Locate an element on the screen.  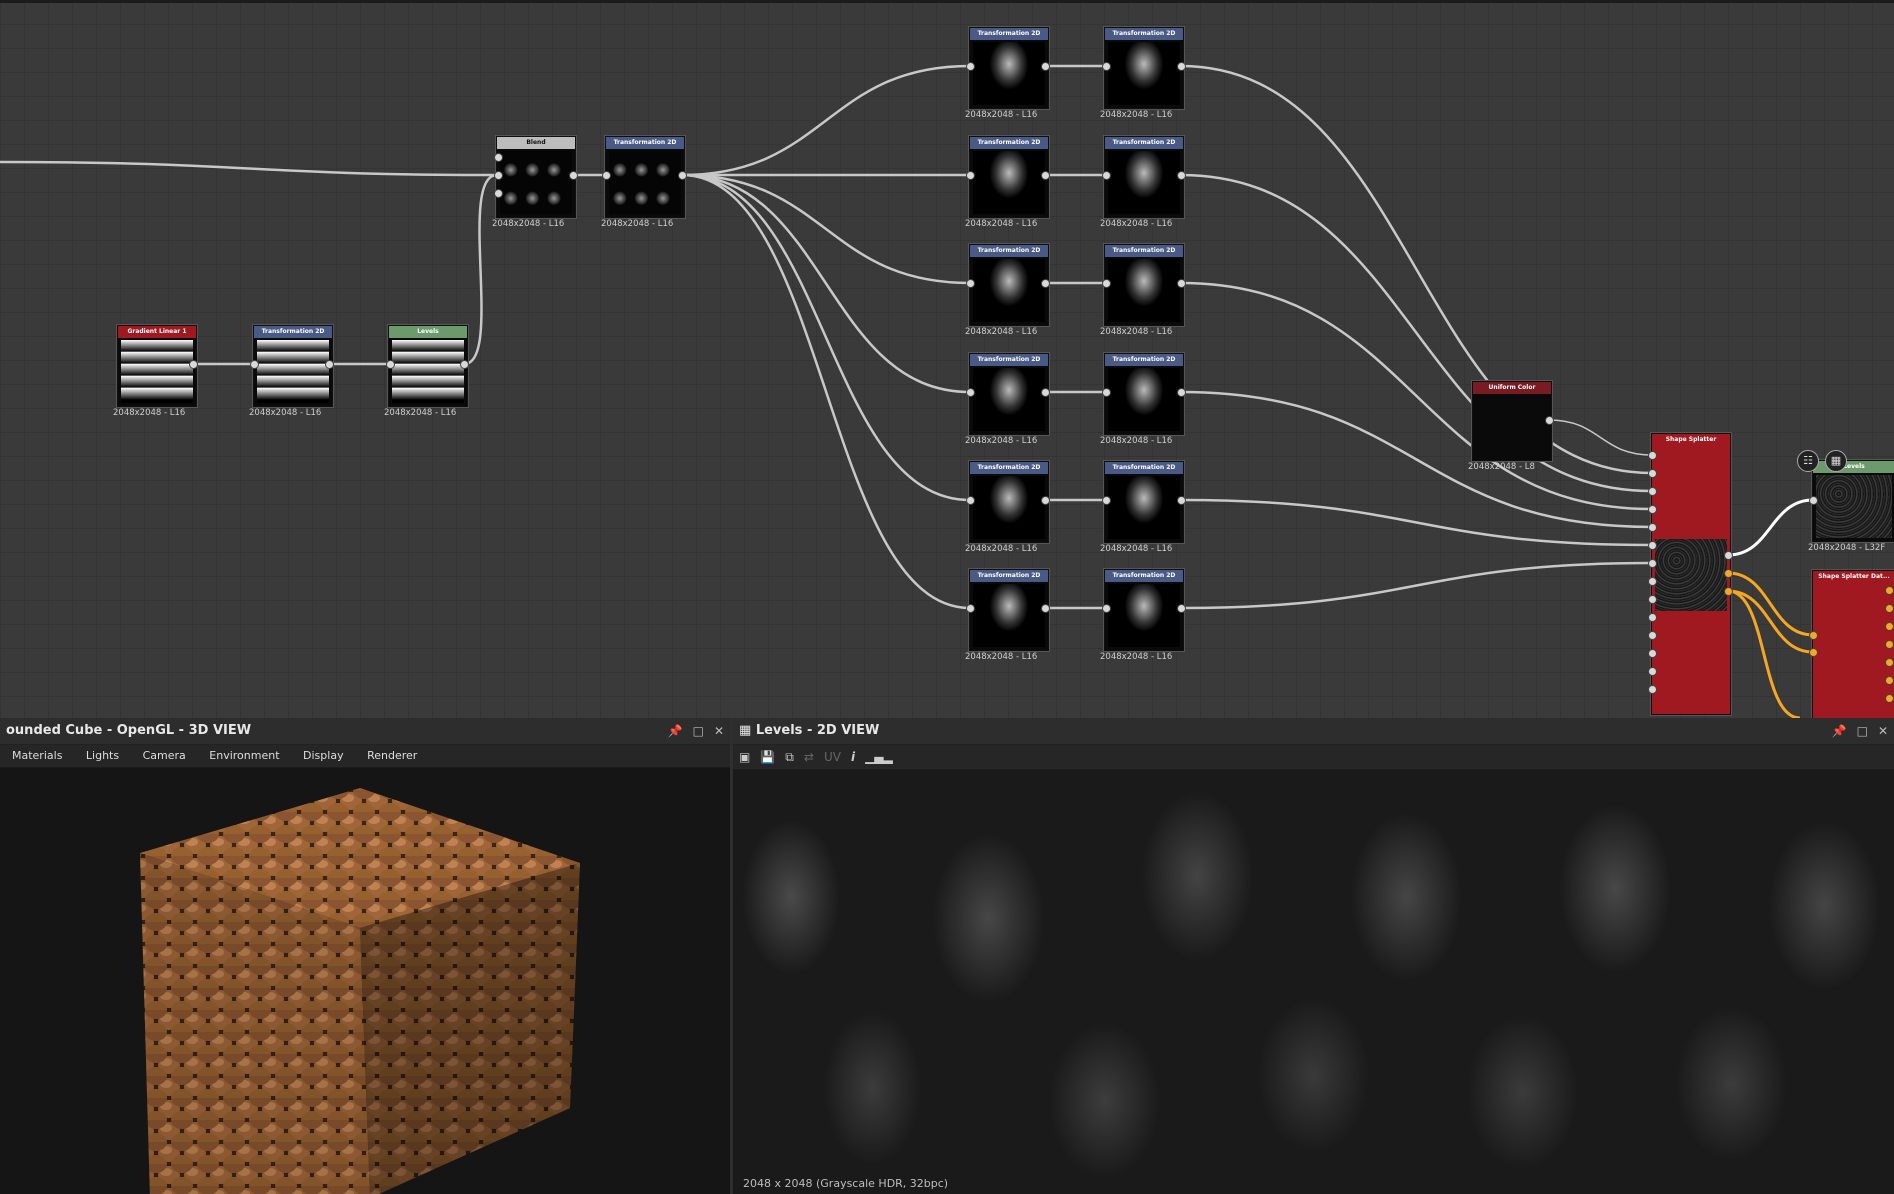
node-gradient: Gradient Linear 1 is located at coordinates (157, 366).